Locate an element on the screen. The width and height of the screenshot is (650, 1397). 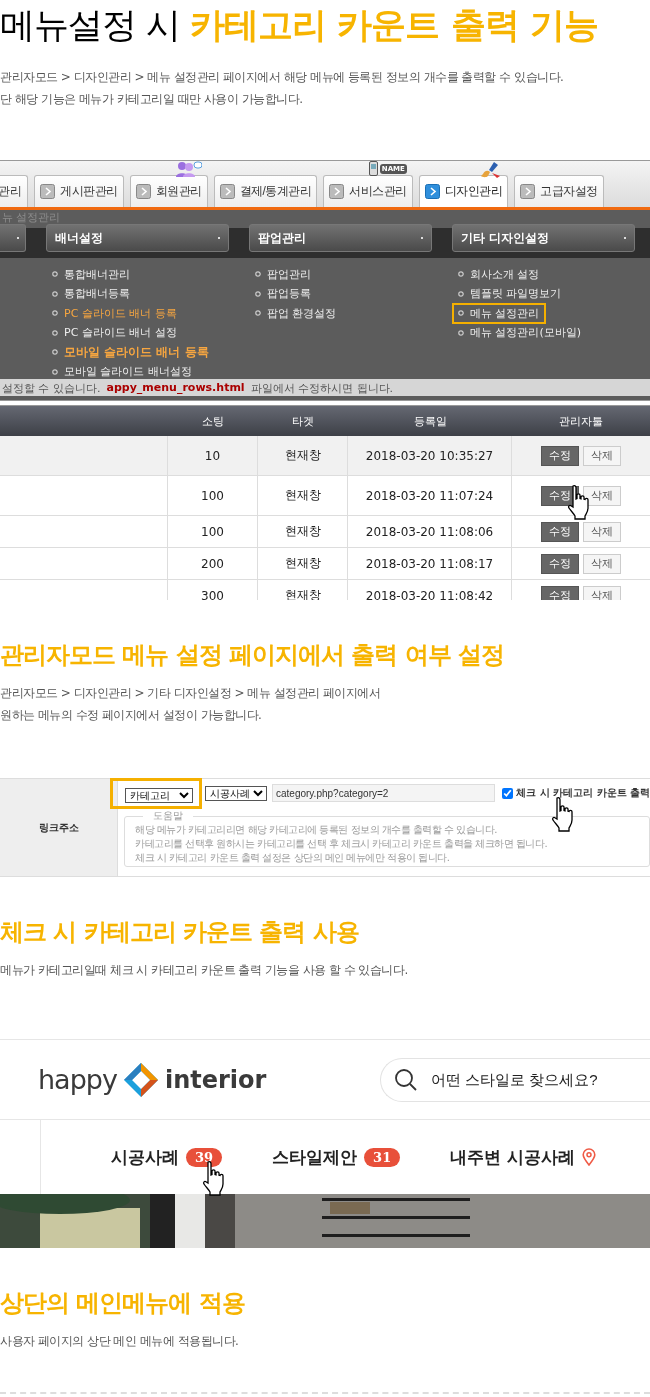
table-cell: 2018-03-20 11:08:06 is located at coordinates (430, 531).